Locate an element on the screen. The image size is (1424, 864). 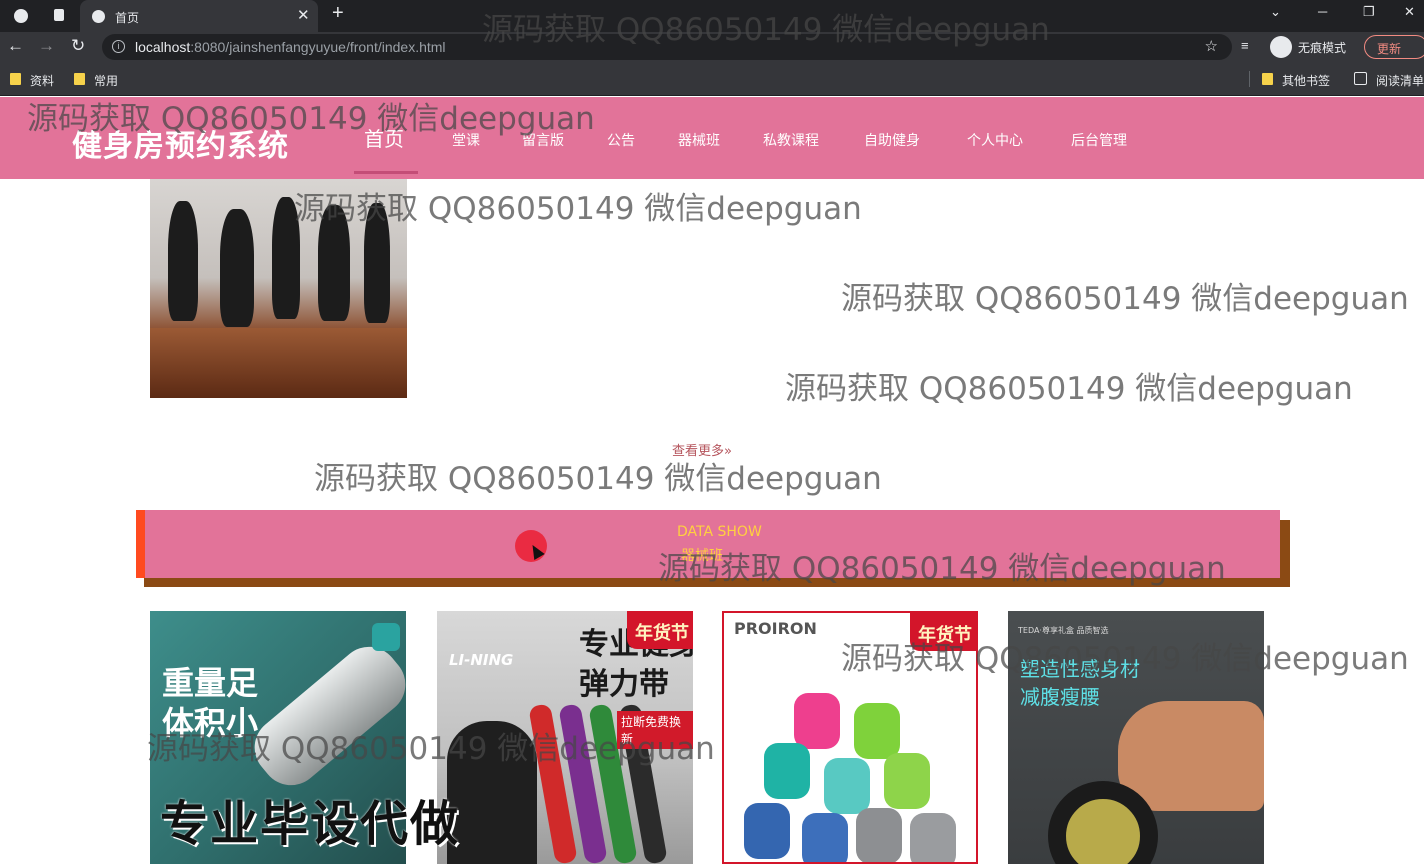
globe-icon is located at coordinates (98, 16).